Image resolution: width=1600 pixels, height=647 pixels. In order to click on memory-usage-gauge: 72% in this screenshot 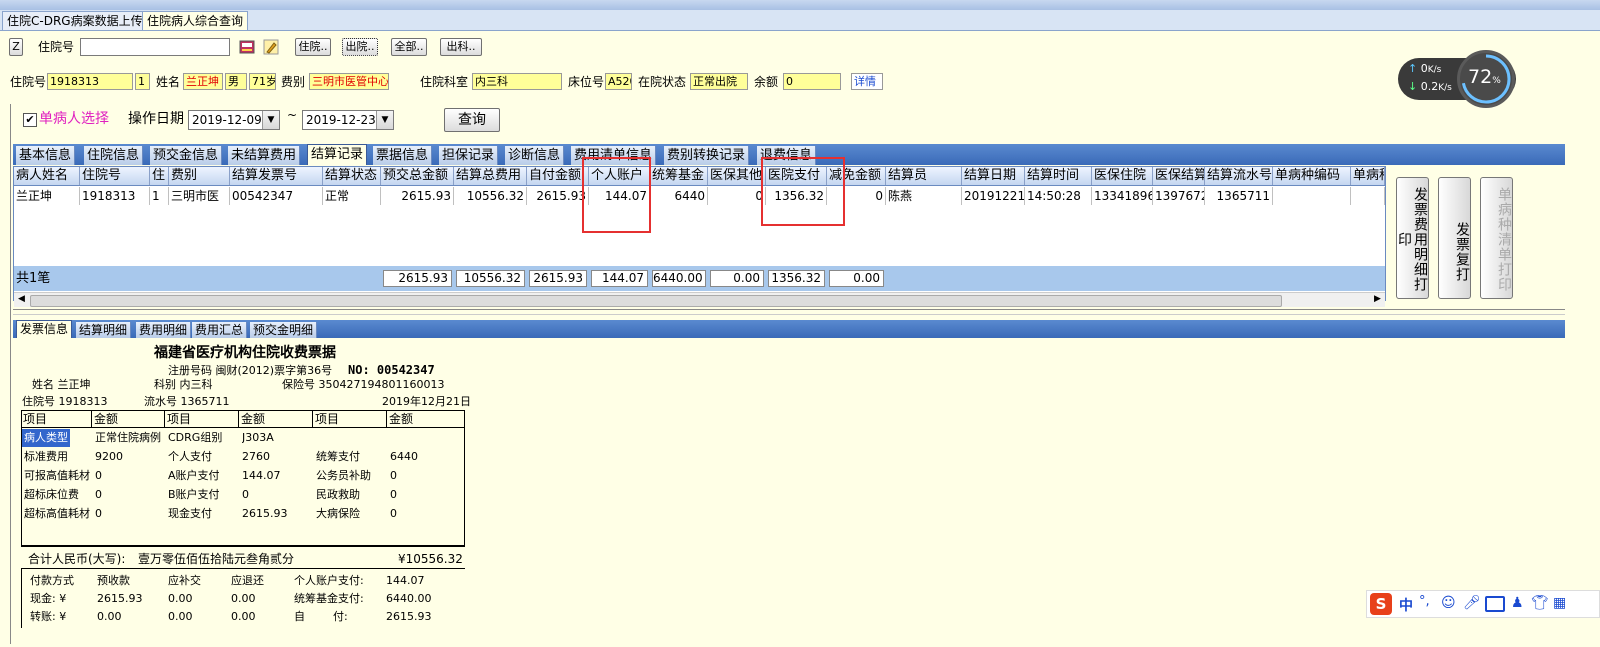, I will do `click(1486, 79)`.